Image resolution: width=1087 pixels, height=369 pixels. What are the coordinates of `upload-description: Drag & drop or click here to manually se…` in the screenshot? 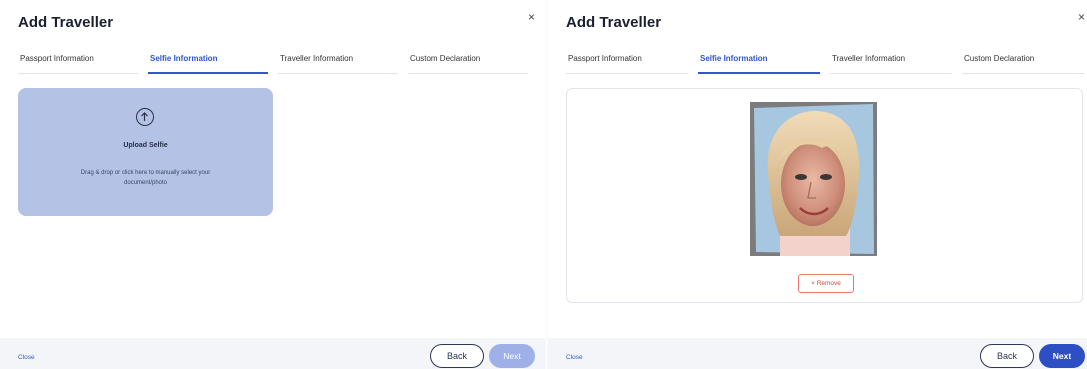 It's located at (145, 178).